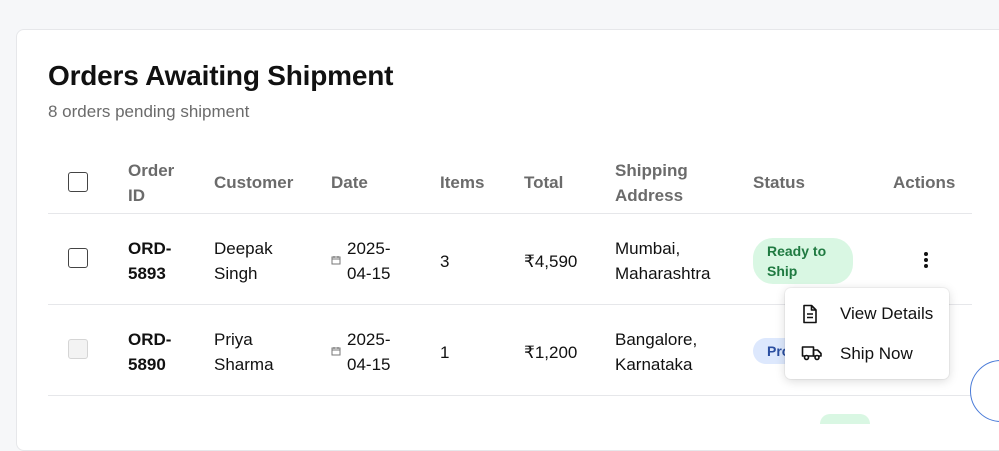 This screenshot has width=999, height=451. What do you see at coordinates (349, 182) in the screenshot?
I see `header-date: Date` at bounding box center [349, 182].